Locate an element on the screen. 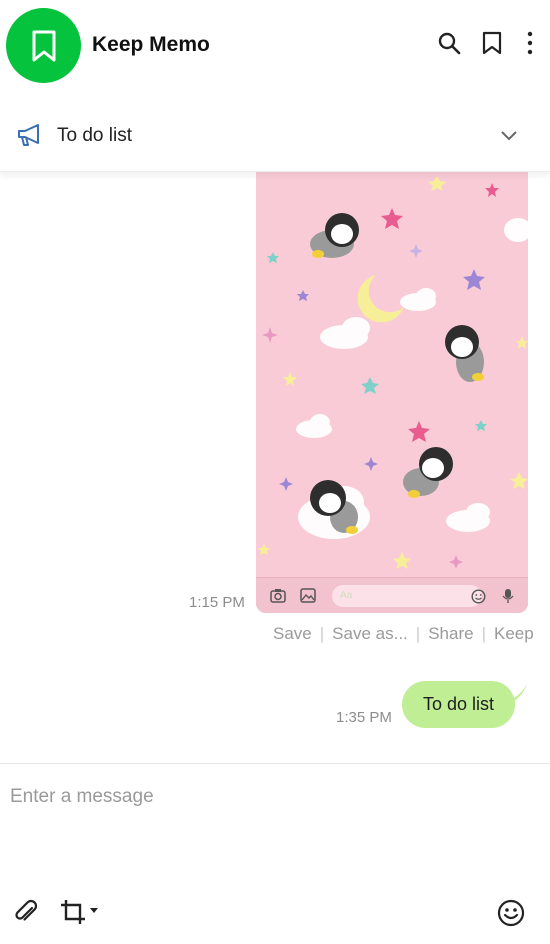  chat-header: Keep Memo is located at coordinates (275, 46).